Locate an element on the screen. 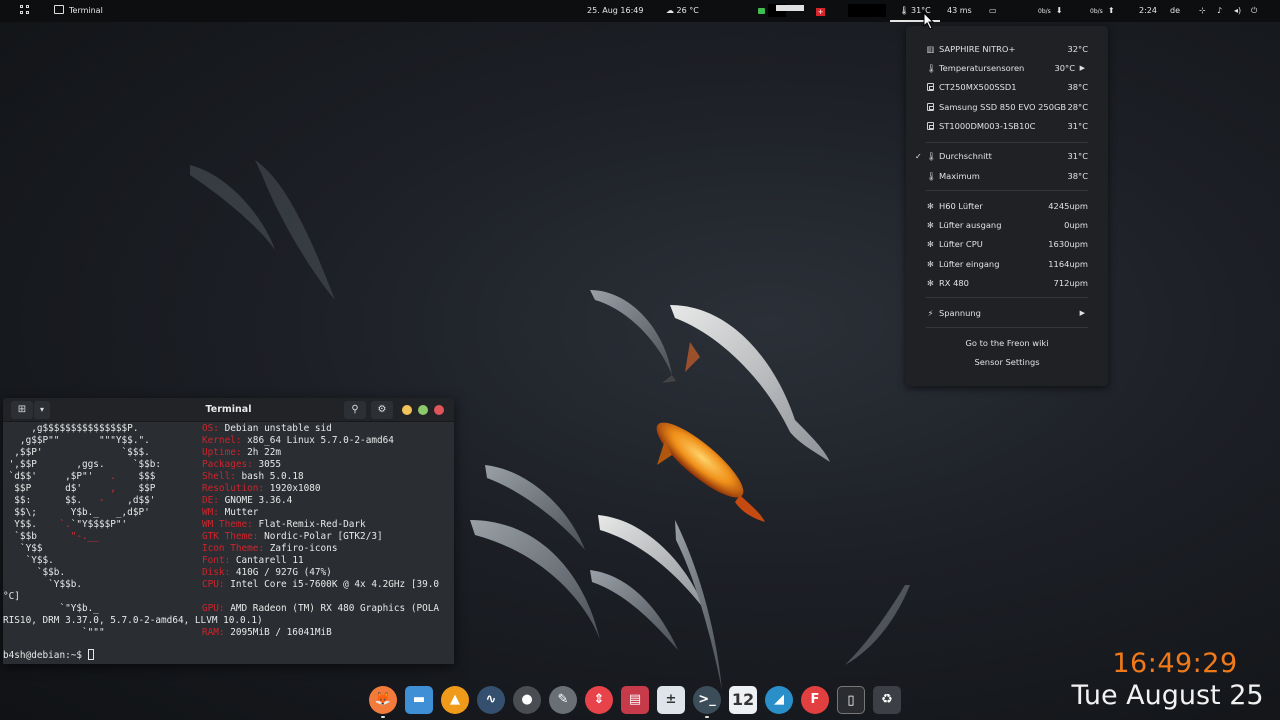 The image size is (1280, 720). ascii-logo-line: `""" is located at coordinates (54, 632).